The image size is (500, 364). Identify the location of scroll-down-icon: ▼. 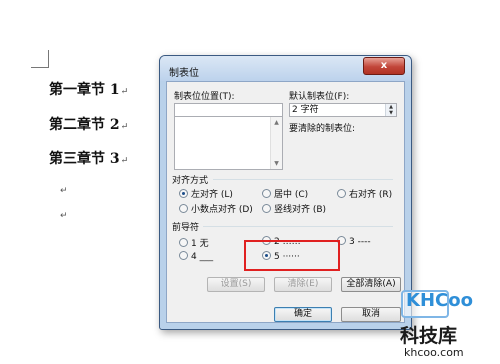
(276, 163).